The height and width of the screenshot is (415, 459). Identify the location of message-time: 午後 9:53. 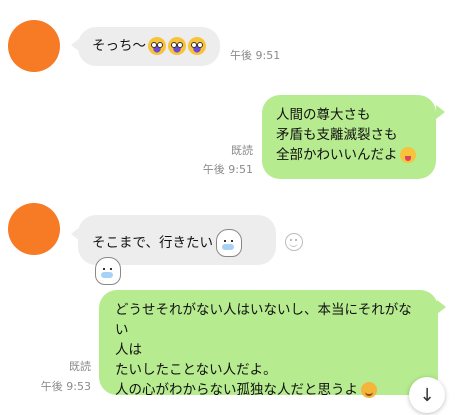
(65, 386).